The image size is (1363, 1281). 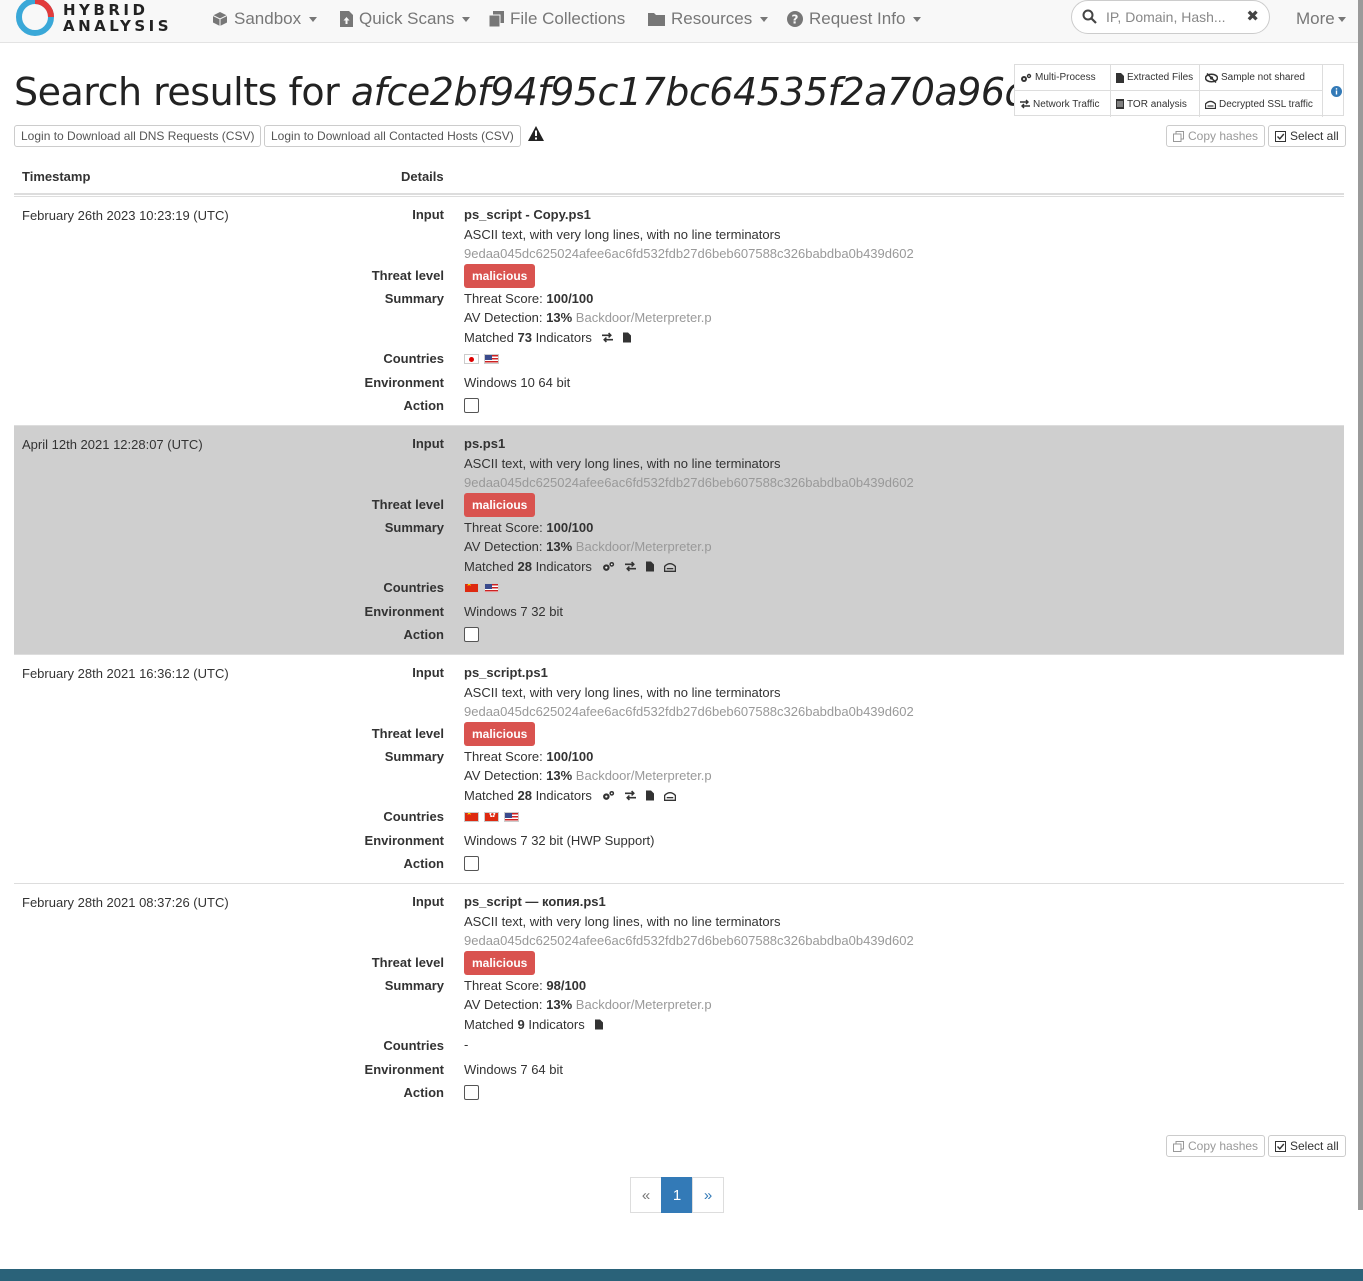 I want to click on nav-resources: Resources, so click(x=708, y=19).